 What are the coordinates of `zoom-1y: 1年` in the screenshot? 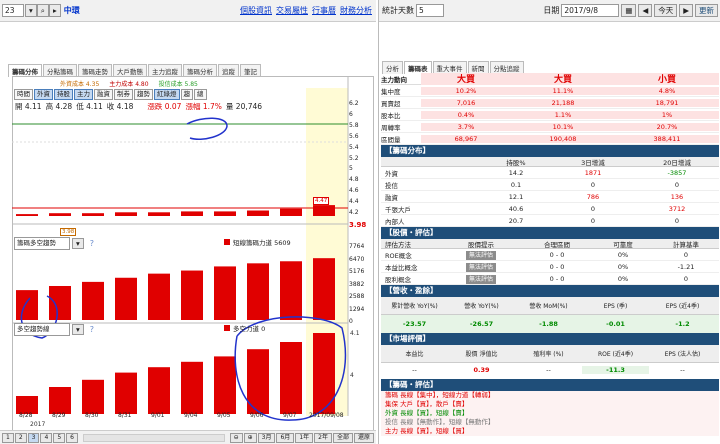 It's located at (304, 437).